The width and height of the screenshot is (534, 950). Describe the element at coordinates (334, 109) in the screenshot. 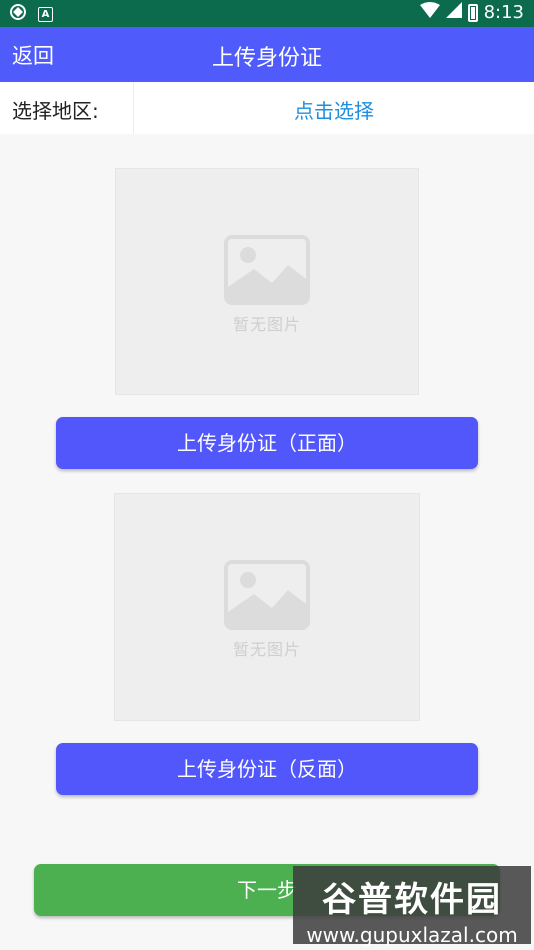

I see `region-select-button: 点击选择` at that location.